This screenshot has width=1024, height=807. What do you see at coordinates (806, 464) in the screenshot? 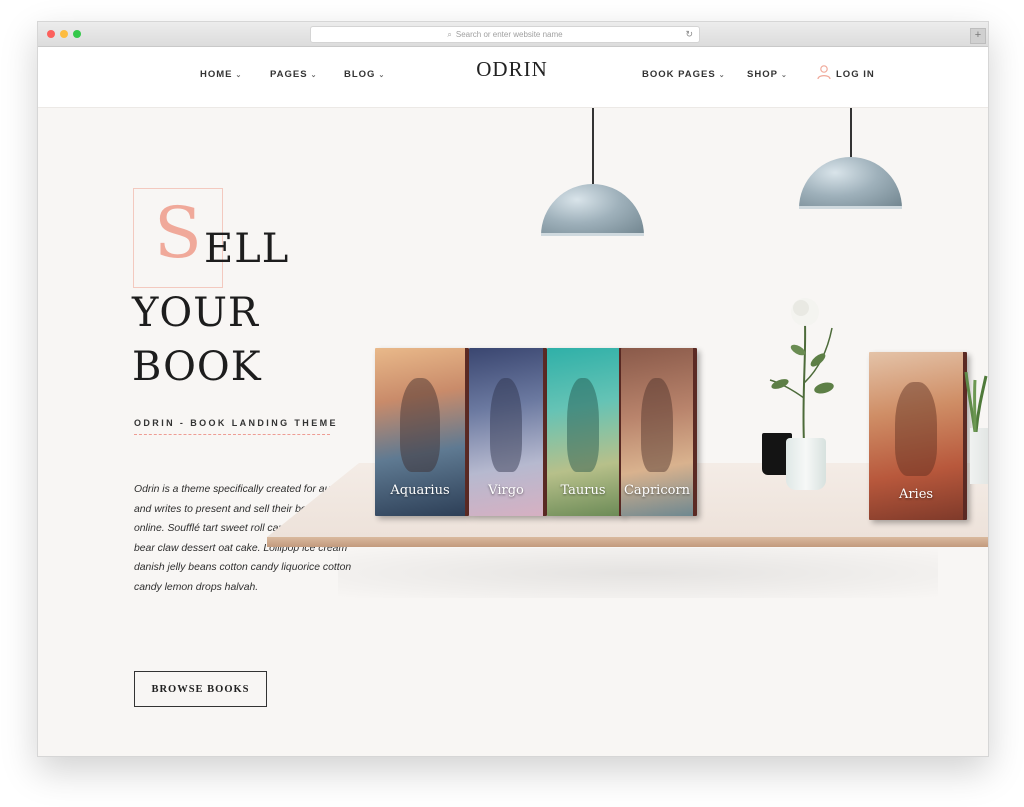
I see `flower-vase` at bounding box center [806, 464].